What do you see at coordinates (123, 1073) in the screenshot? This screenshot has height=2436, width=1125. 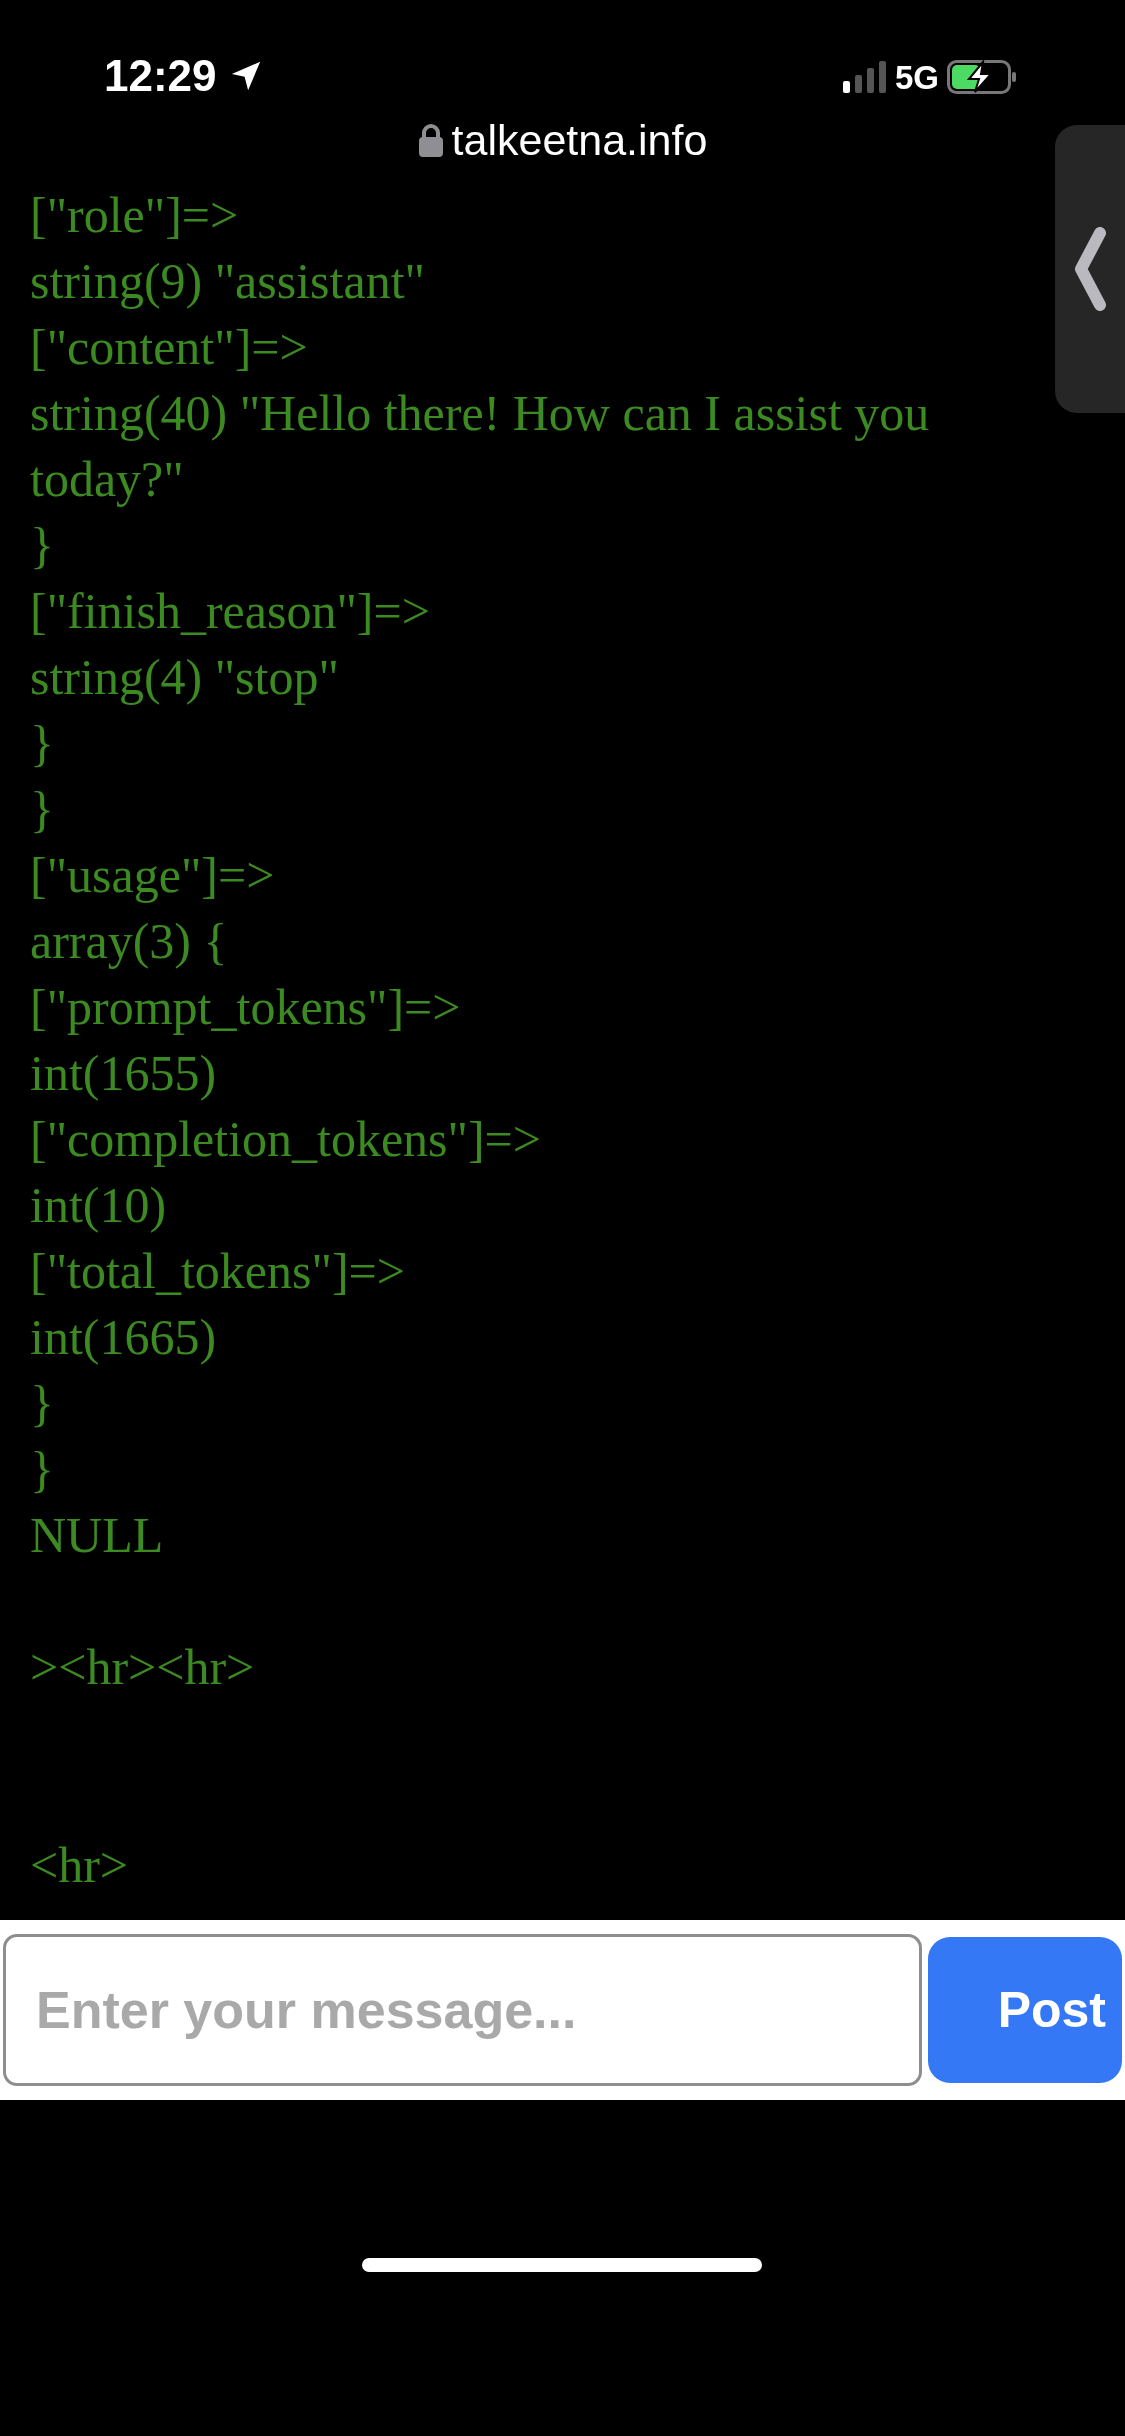 I see `output-line: int(1655)` at bounding box center [123, 1073].